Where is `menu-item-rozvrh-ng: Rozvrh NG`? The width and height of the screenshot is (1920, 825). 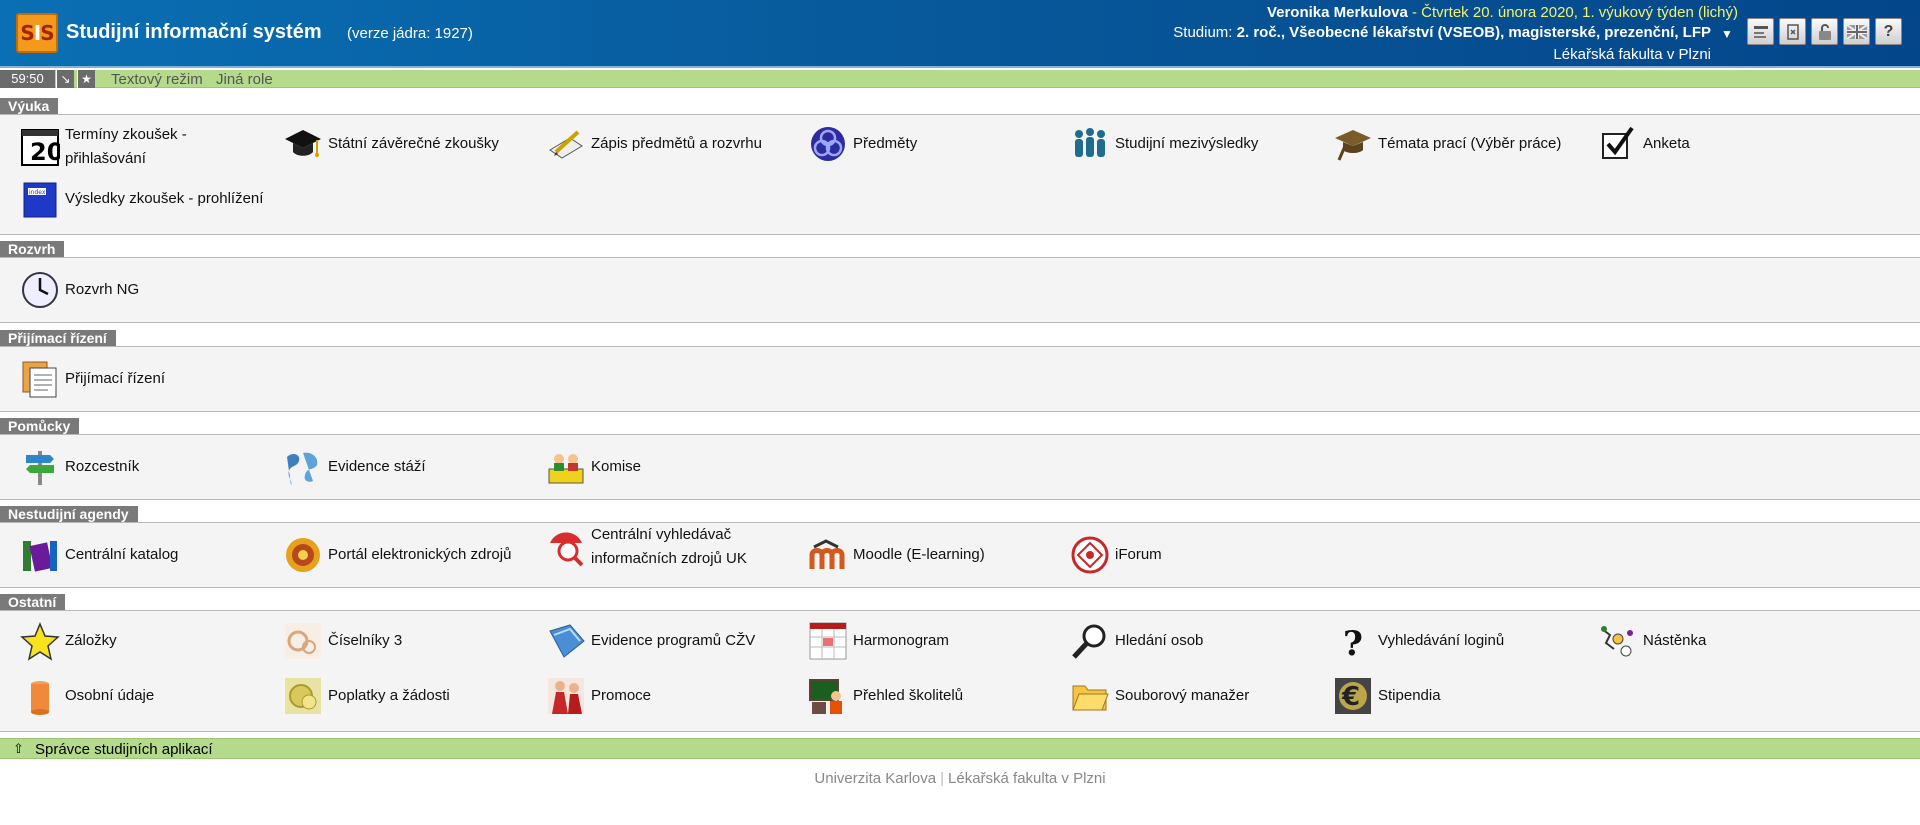
menu-item-rozvrh-ng: Rozvrh NG is located at coordinates (79, 290).